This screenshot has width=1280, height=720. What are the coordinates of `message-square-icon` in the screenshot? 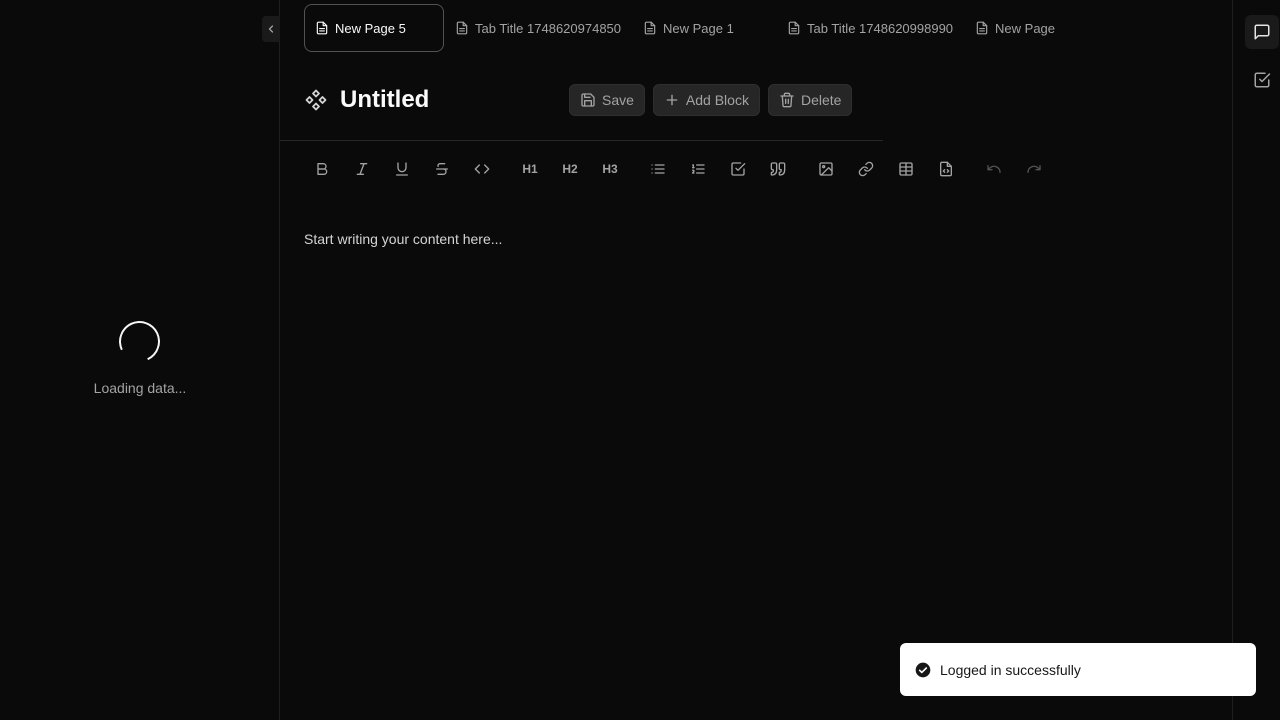 It's located at (1262, 32).